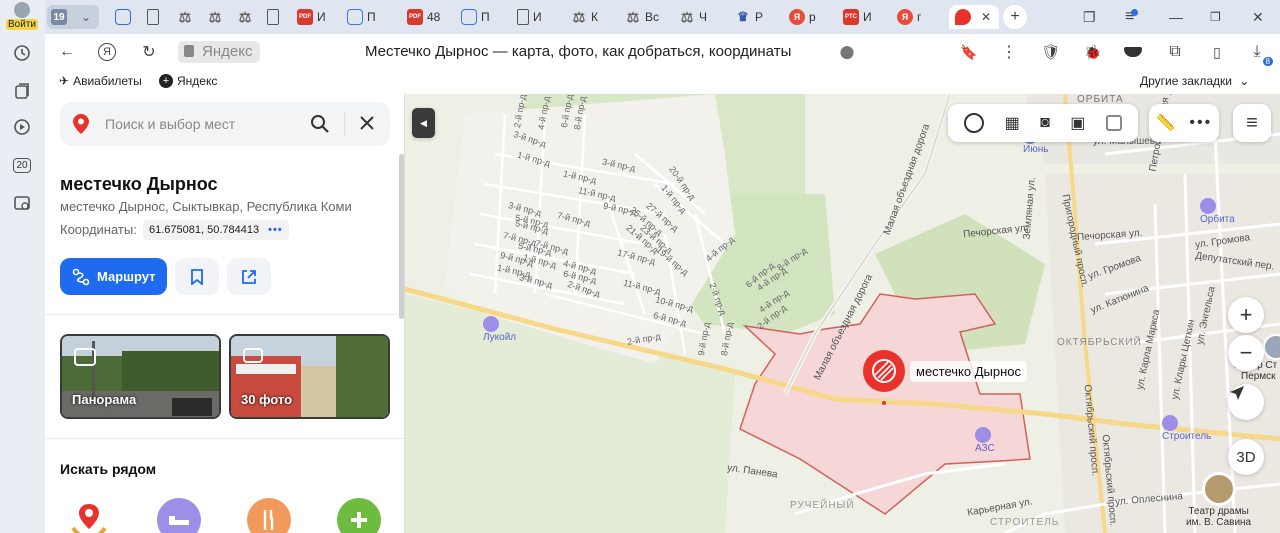  I want to click on more-icon: ⋮, so click(1009, 52).